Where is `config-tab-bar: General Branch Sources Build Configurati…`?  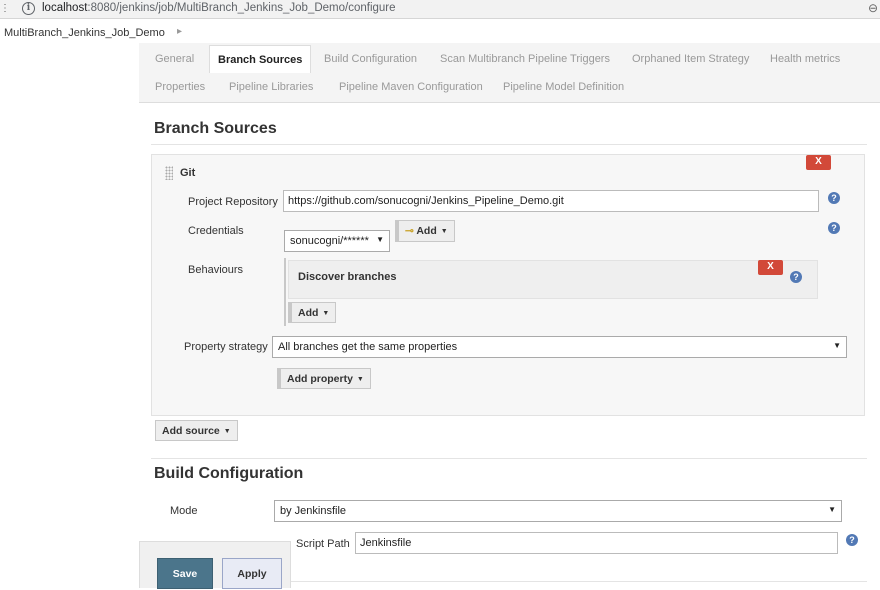
config-tab-bar: General Branch Sources Build Configurati… is located at coordinates (509, 73).